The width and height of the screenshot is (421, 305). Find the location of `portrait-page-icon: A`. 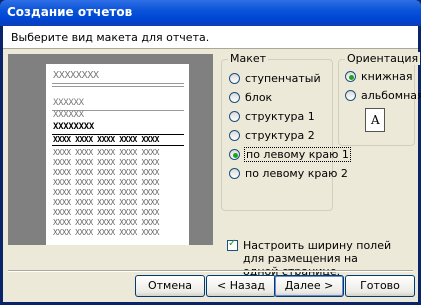

portrait-page-icon: A is located at coordinates (375, 120).